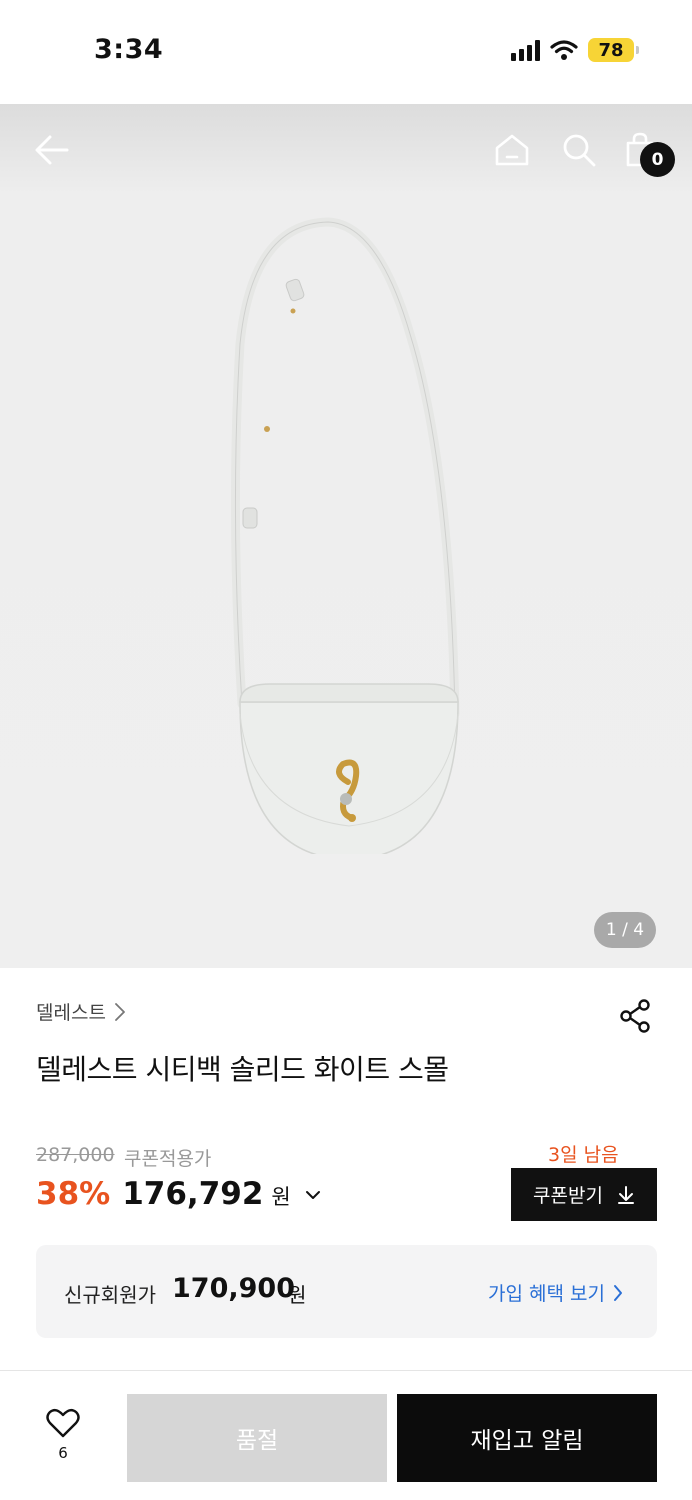 The image size is (692, 1500). I want to click on brand-link: 델레스트, so click(81, 1011).